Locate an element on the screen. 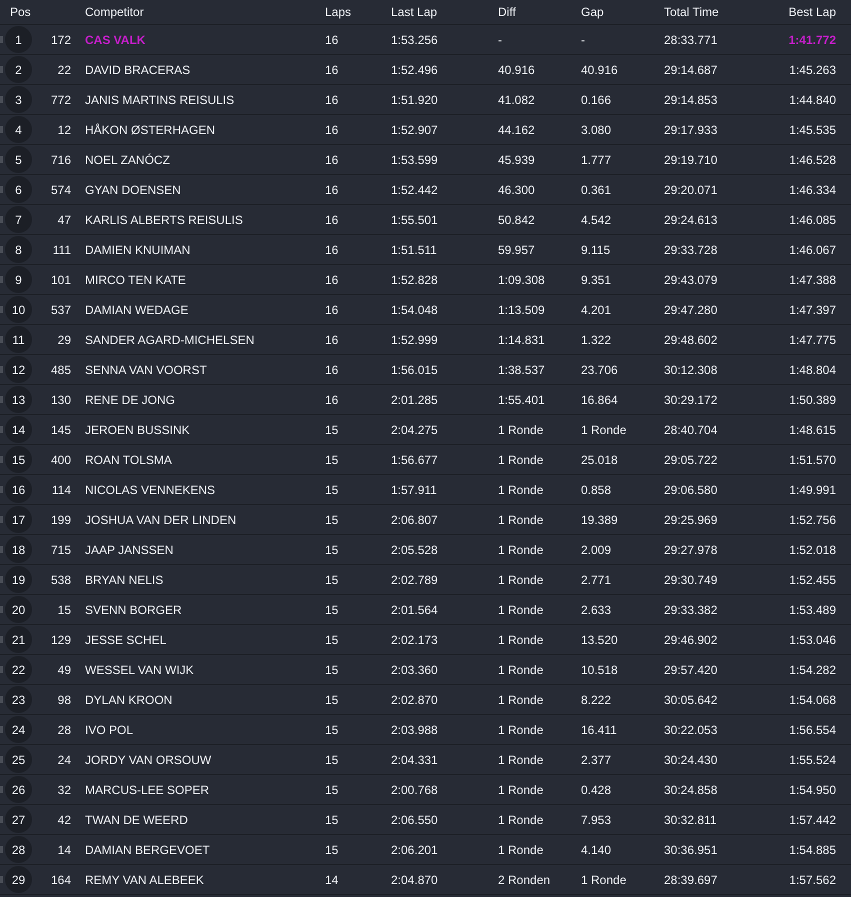 Image resolution: width=851 pixels, height=897 pixels. competitor-name: JESSE SCHEL is located at coordinates (125, 640).